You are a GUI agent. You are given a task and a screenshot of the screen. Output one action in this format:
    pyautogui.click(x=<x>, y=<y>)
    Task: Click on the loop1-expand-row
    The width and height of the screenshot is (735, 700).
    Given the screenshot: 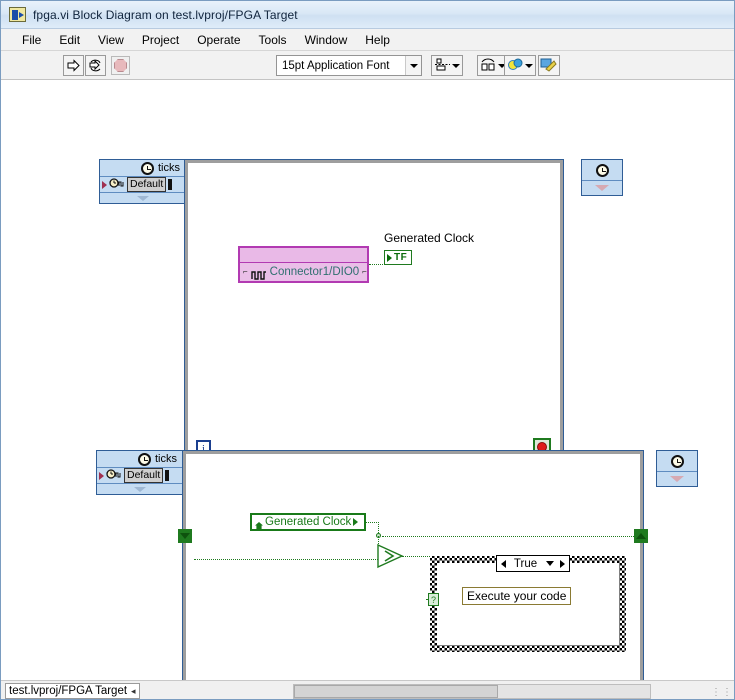 What is the action you would take?
    pyautogui.click(x=143, y=198)
    